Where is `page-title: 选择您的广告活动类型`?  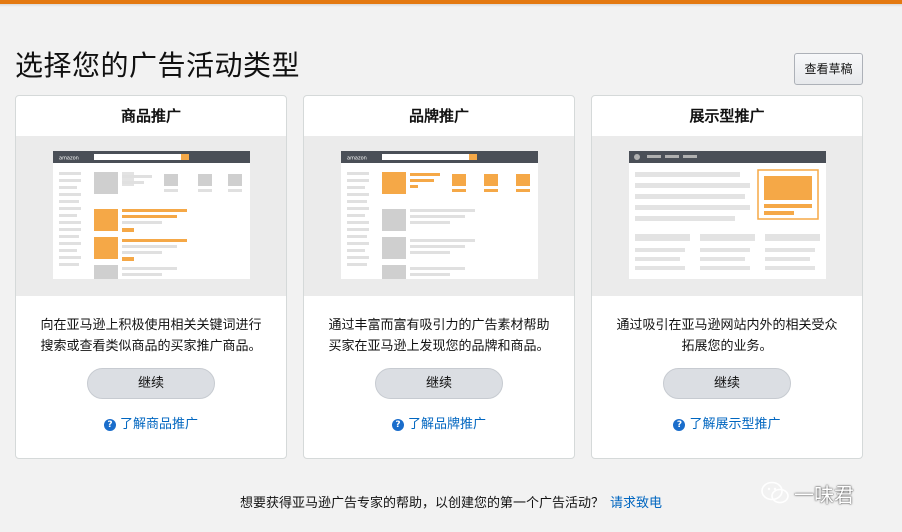
page-title: 选择您的广告活动类型 is located at coordinates (158, 65).